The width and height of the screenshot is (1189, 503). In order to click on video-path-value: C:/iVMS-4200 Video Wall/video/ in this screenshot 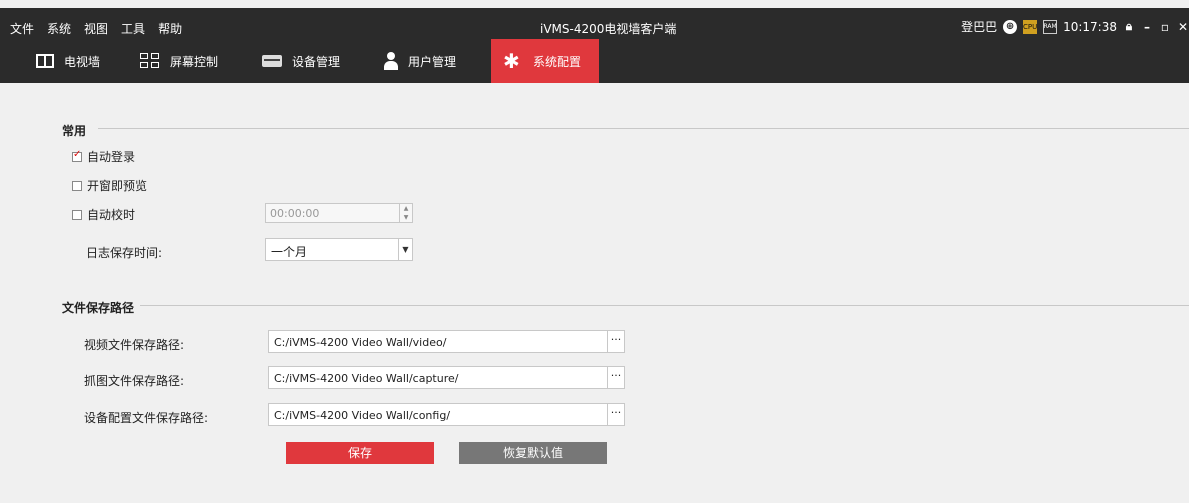, I will do `click(360, 342)`.